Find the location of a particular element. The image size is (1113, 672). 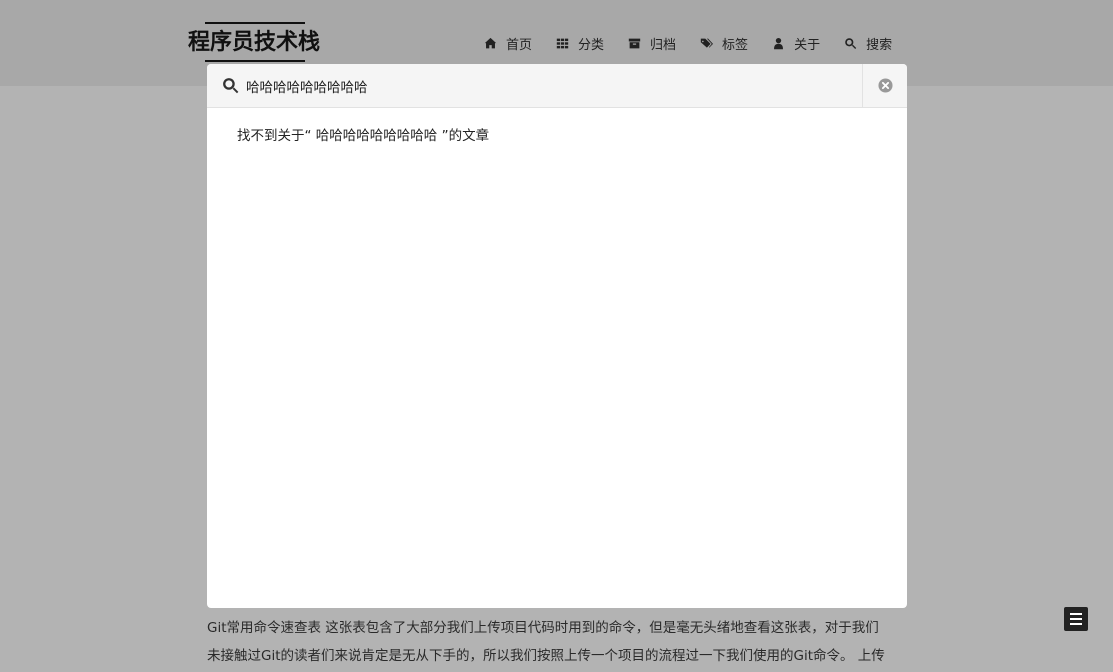

nav-item-archives: 归档 is located at coordinates (652, 43).